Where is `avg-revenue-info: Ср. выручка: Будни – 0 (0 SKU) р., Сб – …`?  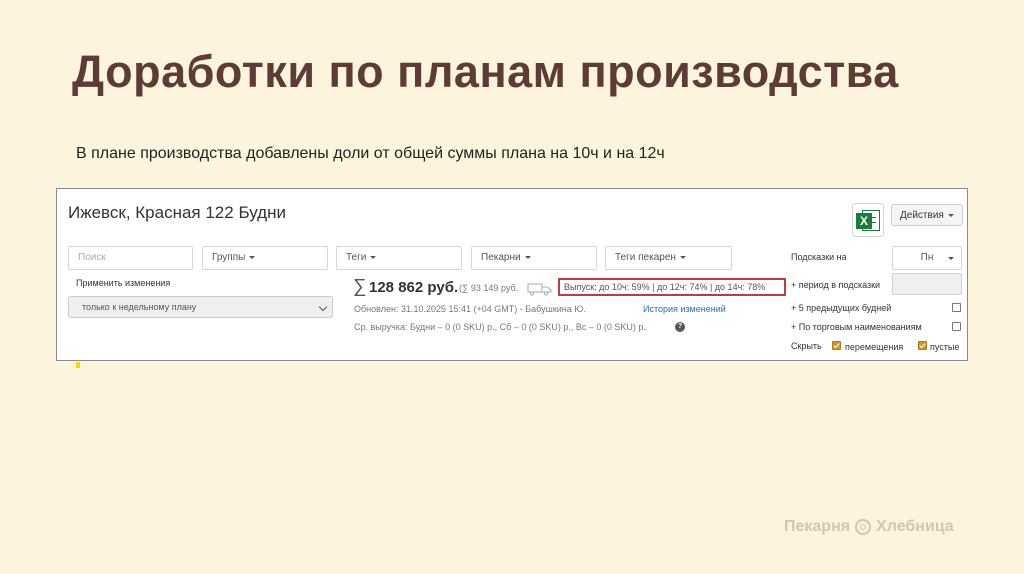 avg-revenue-info: Ср. выручка: Будни – 0 (0 SKU) р., Сб – … is located at coordinates (500, 327).